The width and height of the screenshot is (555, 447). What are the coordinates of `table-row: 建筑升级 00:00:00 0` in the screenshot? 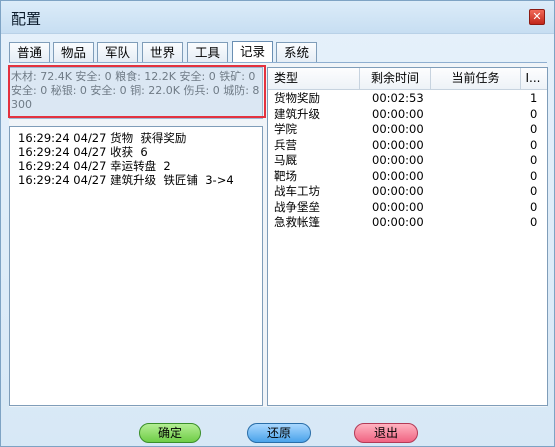 It's located at (407, 114).